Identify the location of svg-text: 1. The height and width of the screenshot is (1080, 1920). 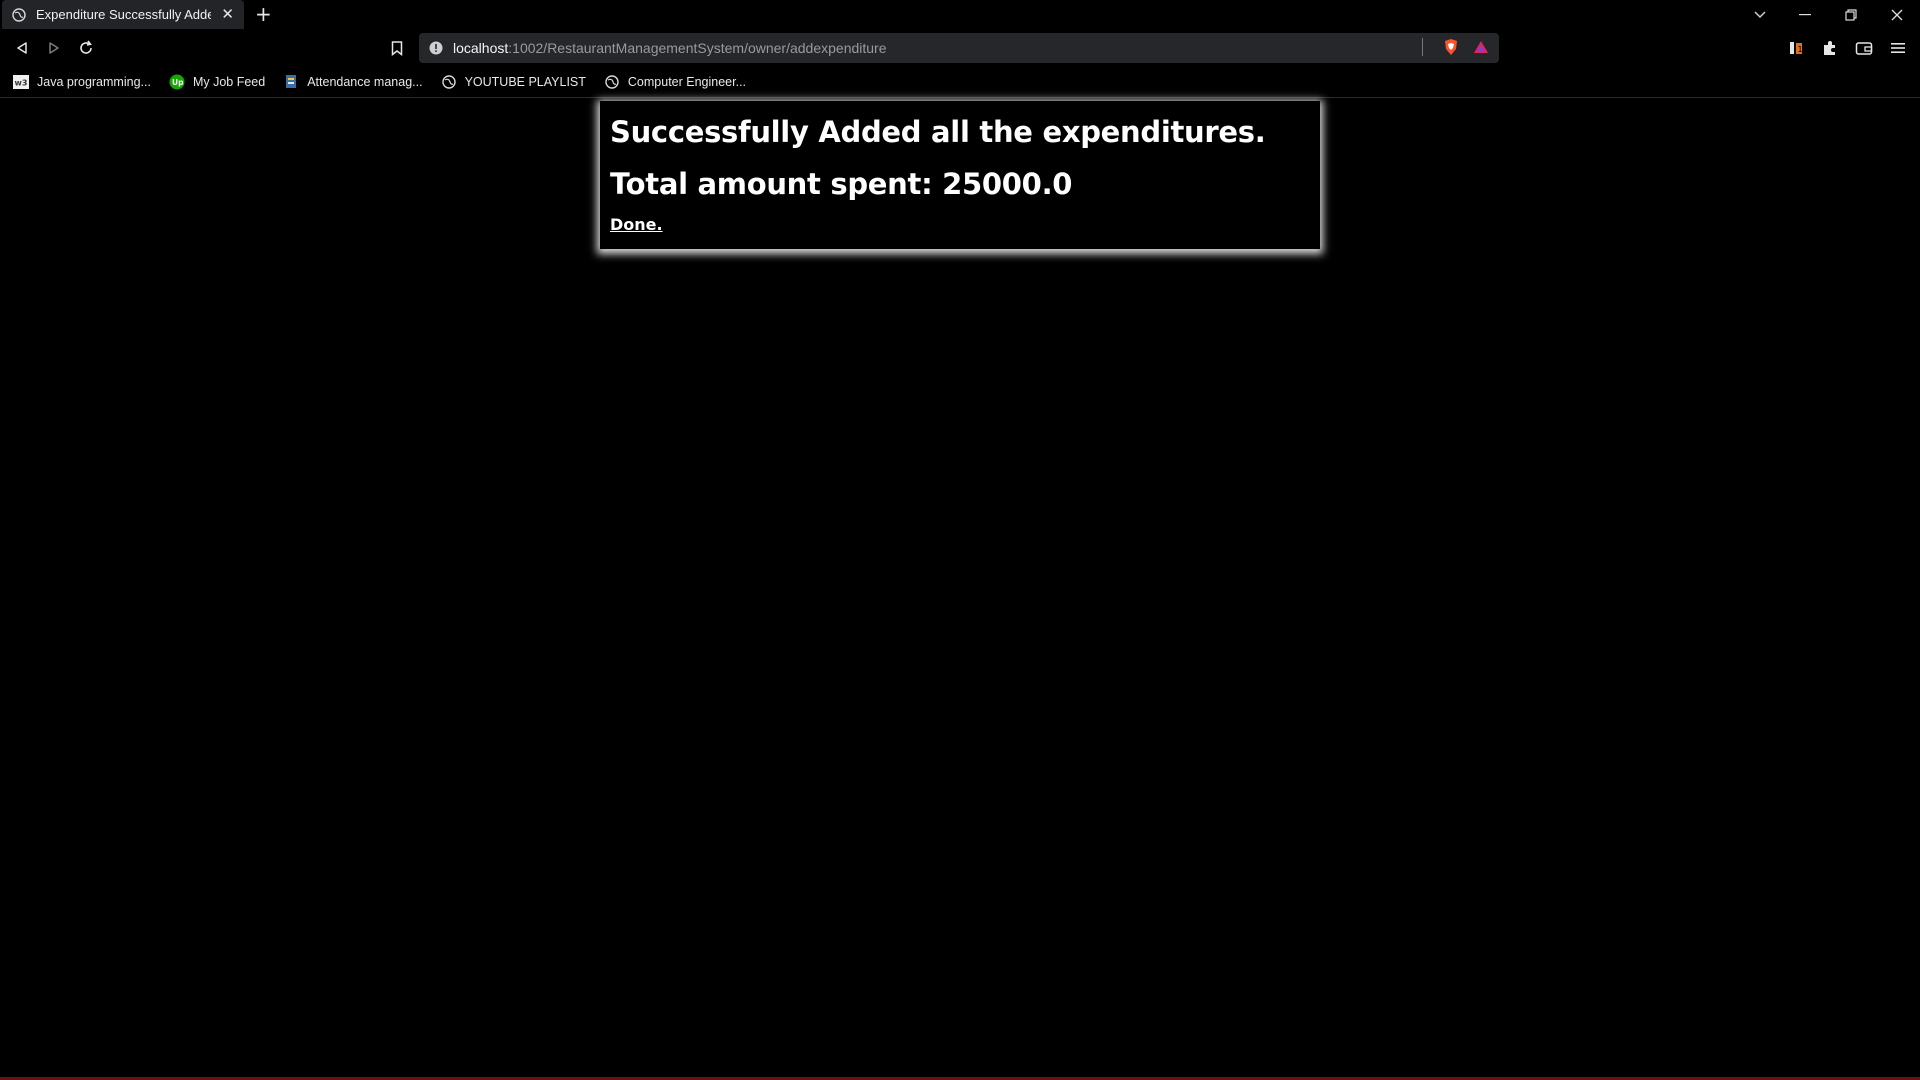
(1800, 49).